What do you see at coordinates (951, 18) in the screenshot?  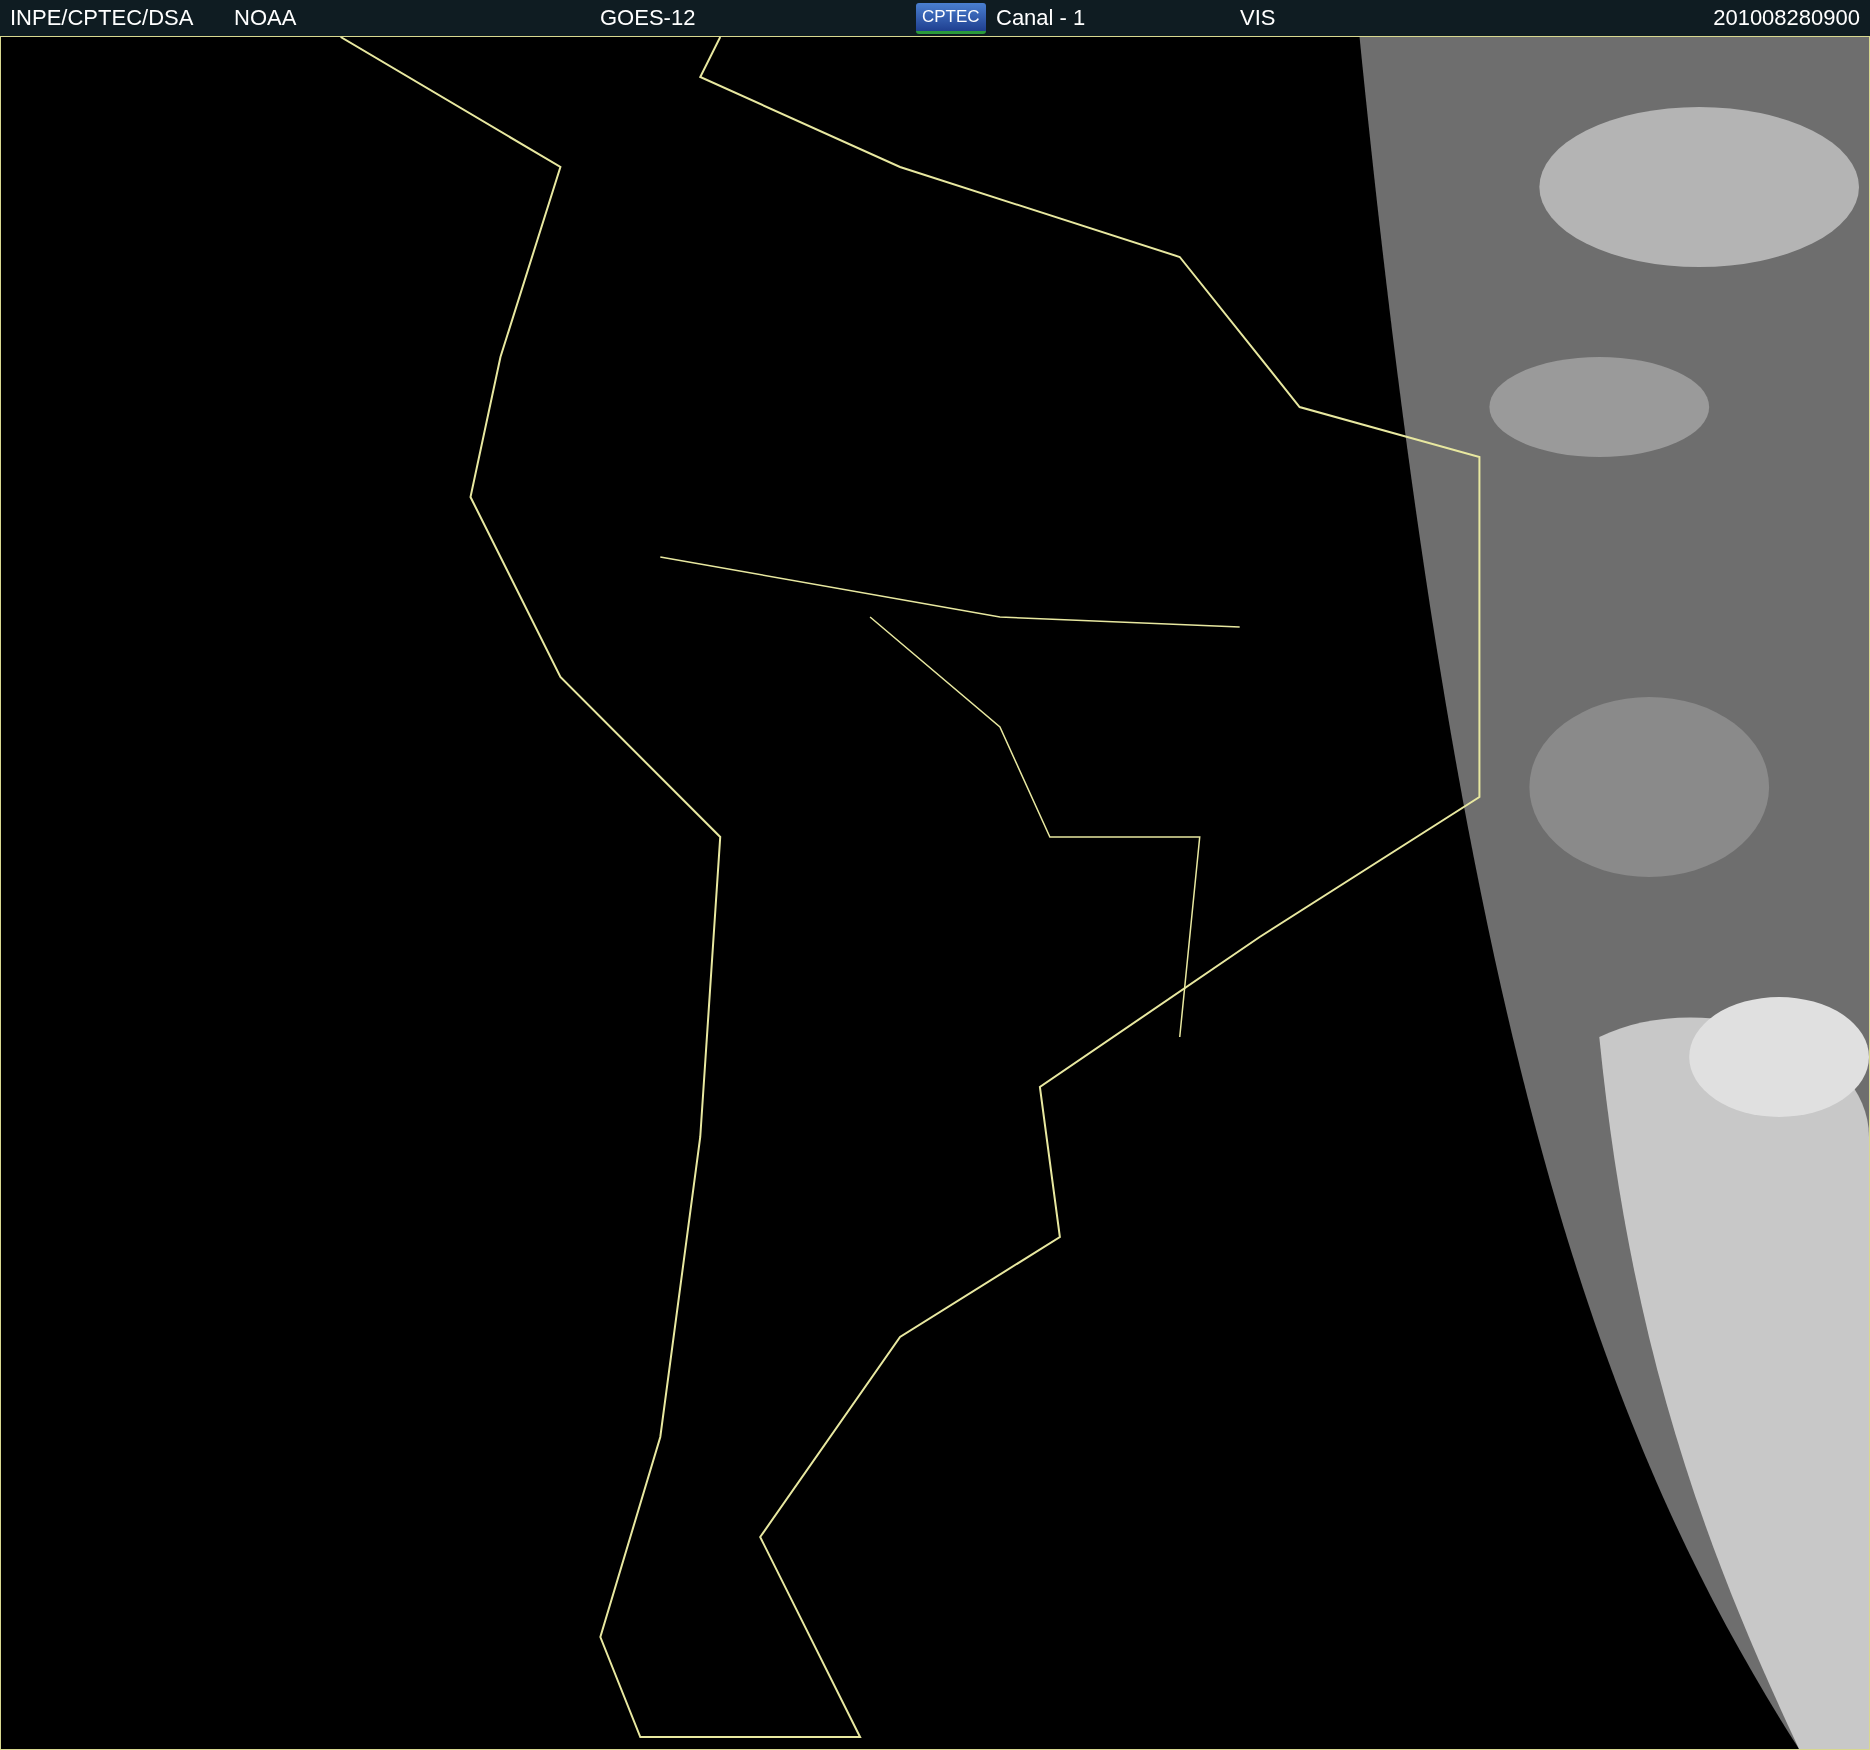 I see `logo: CPTEC` at bounding box center [951, 18].